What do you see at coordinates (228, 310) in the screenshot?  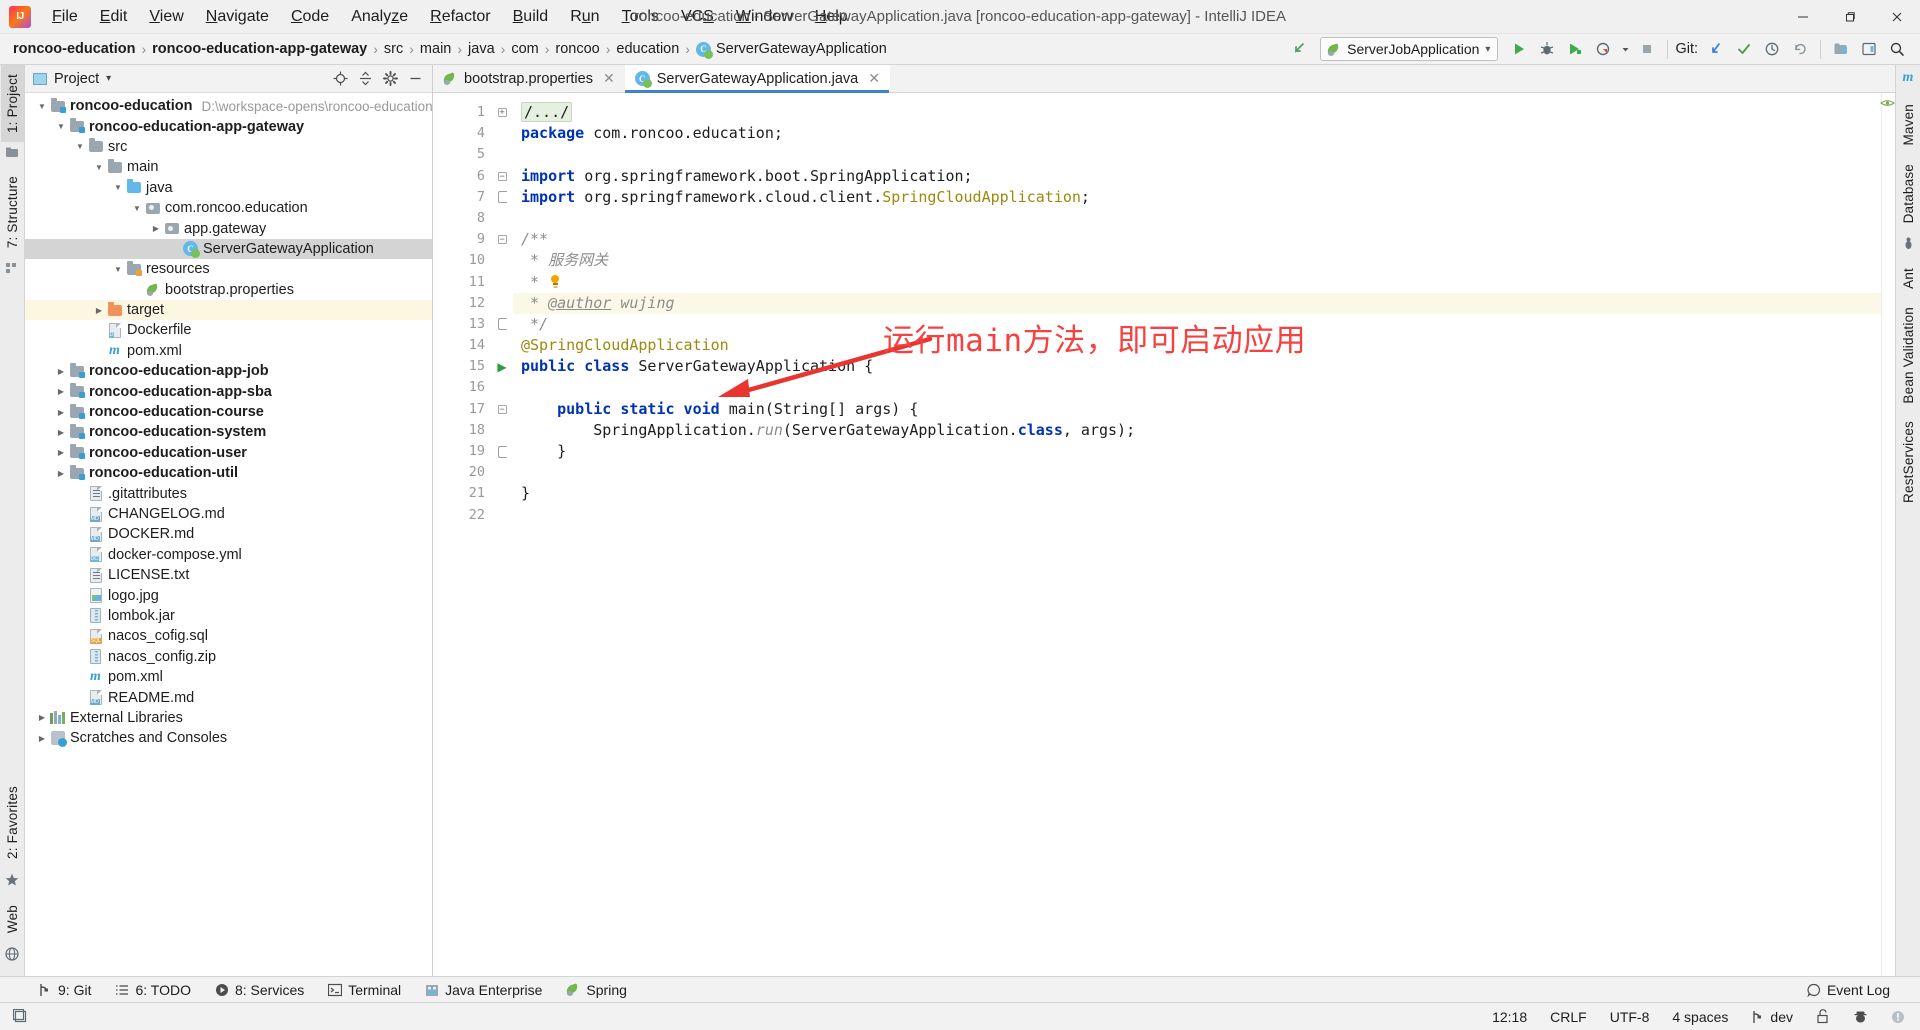 I see `tree-node-target: ▶ target` at bounding box center [228, 310].